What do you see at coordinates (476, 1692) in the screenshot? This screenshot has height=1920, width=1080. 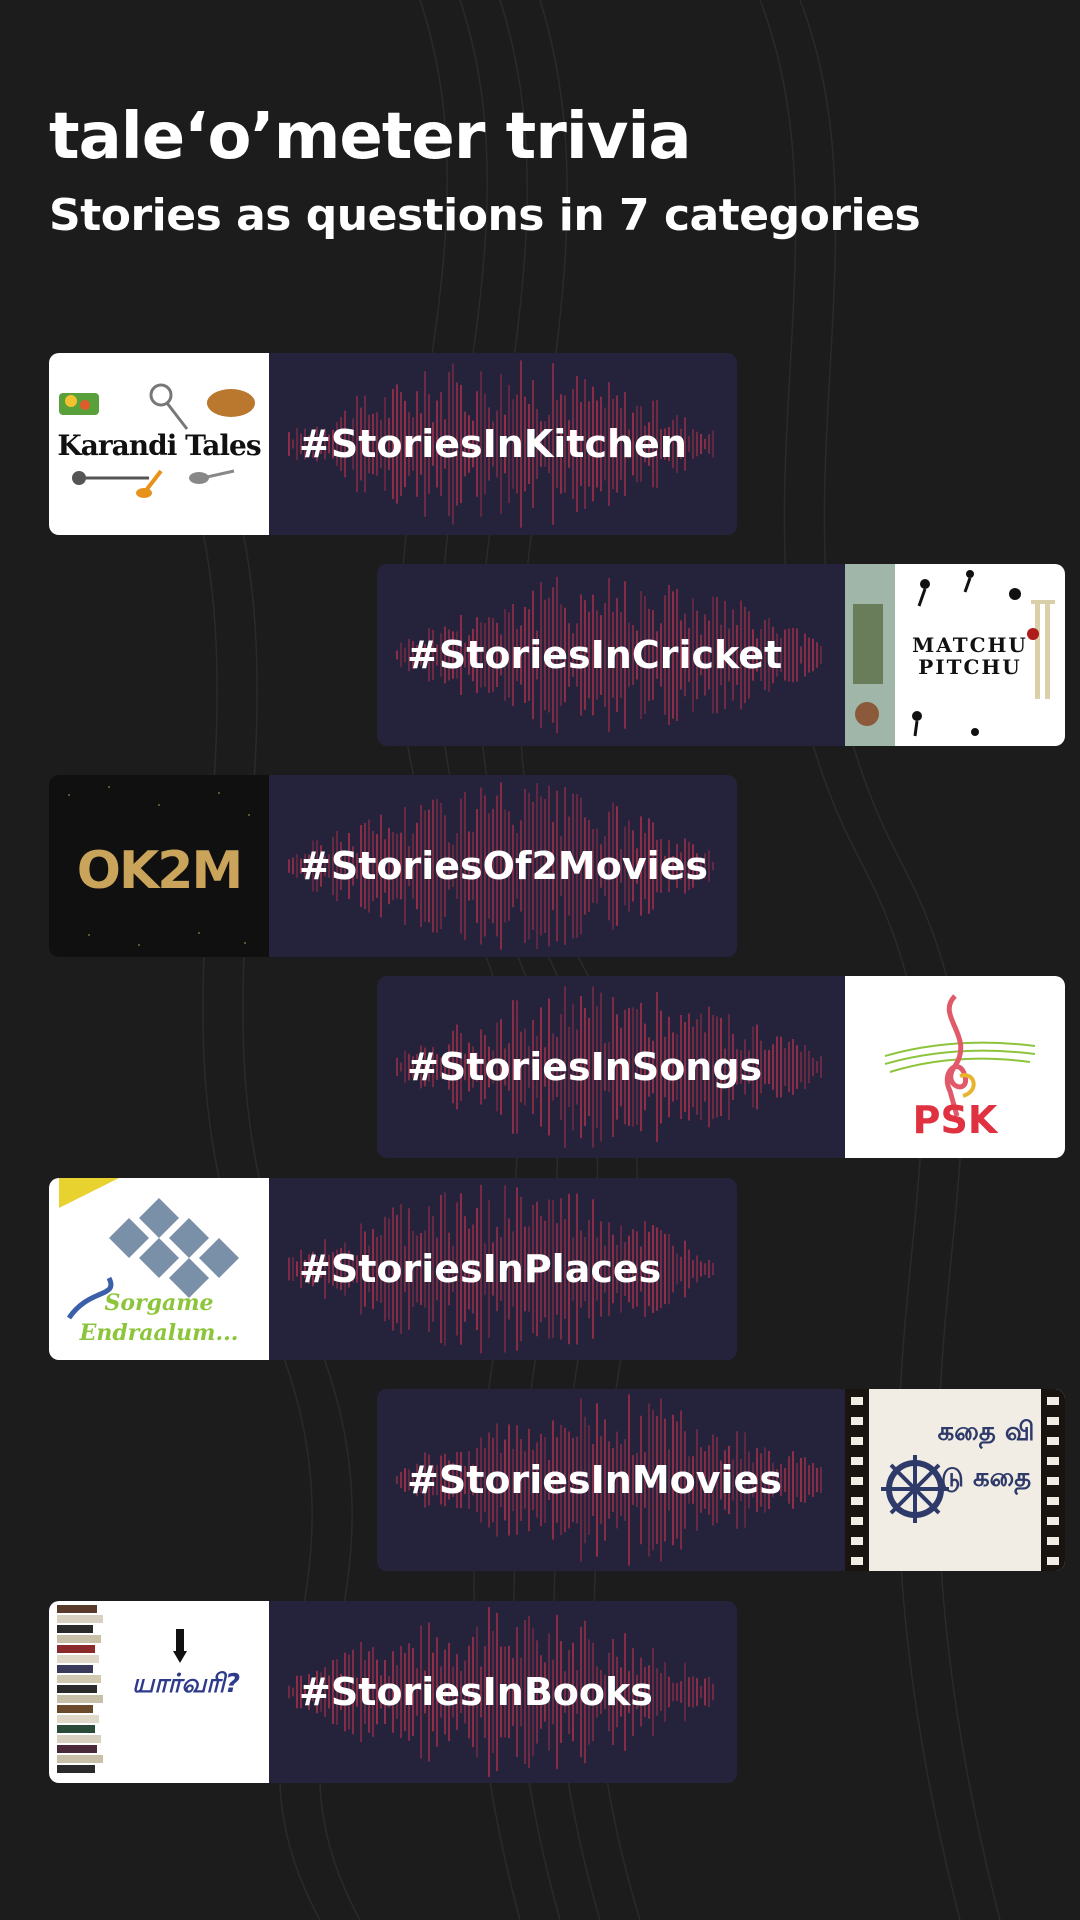 I see `category-label: #StoriesInBooks` at bounding box center [476, 1692].